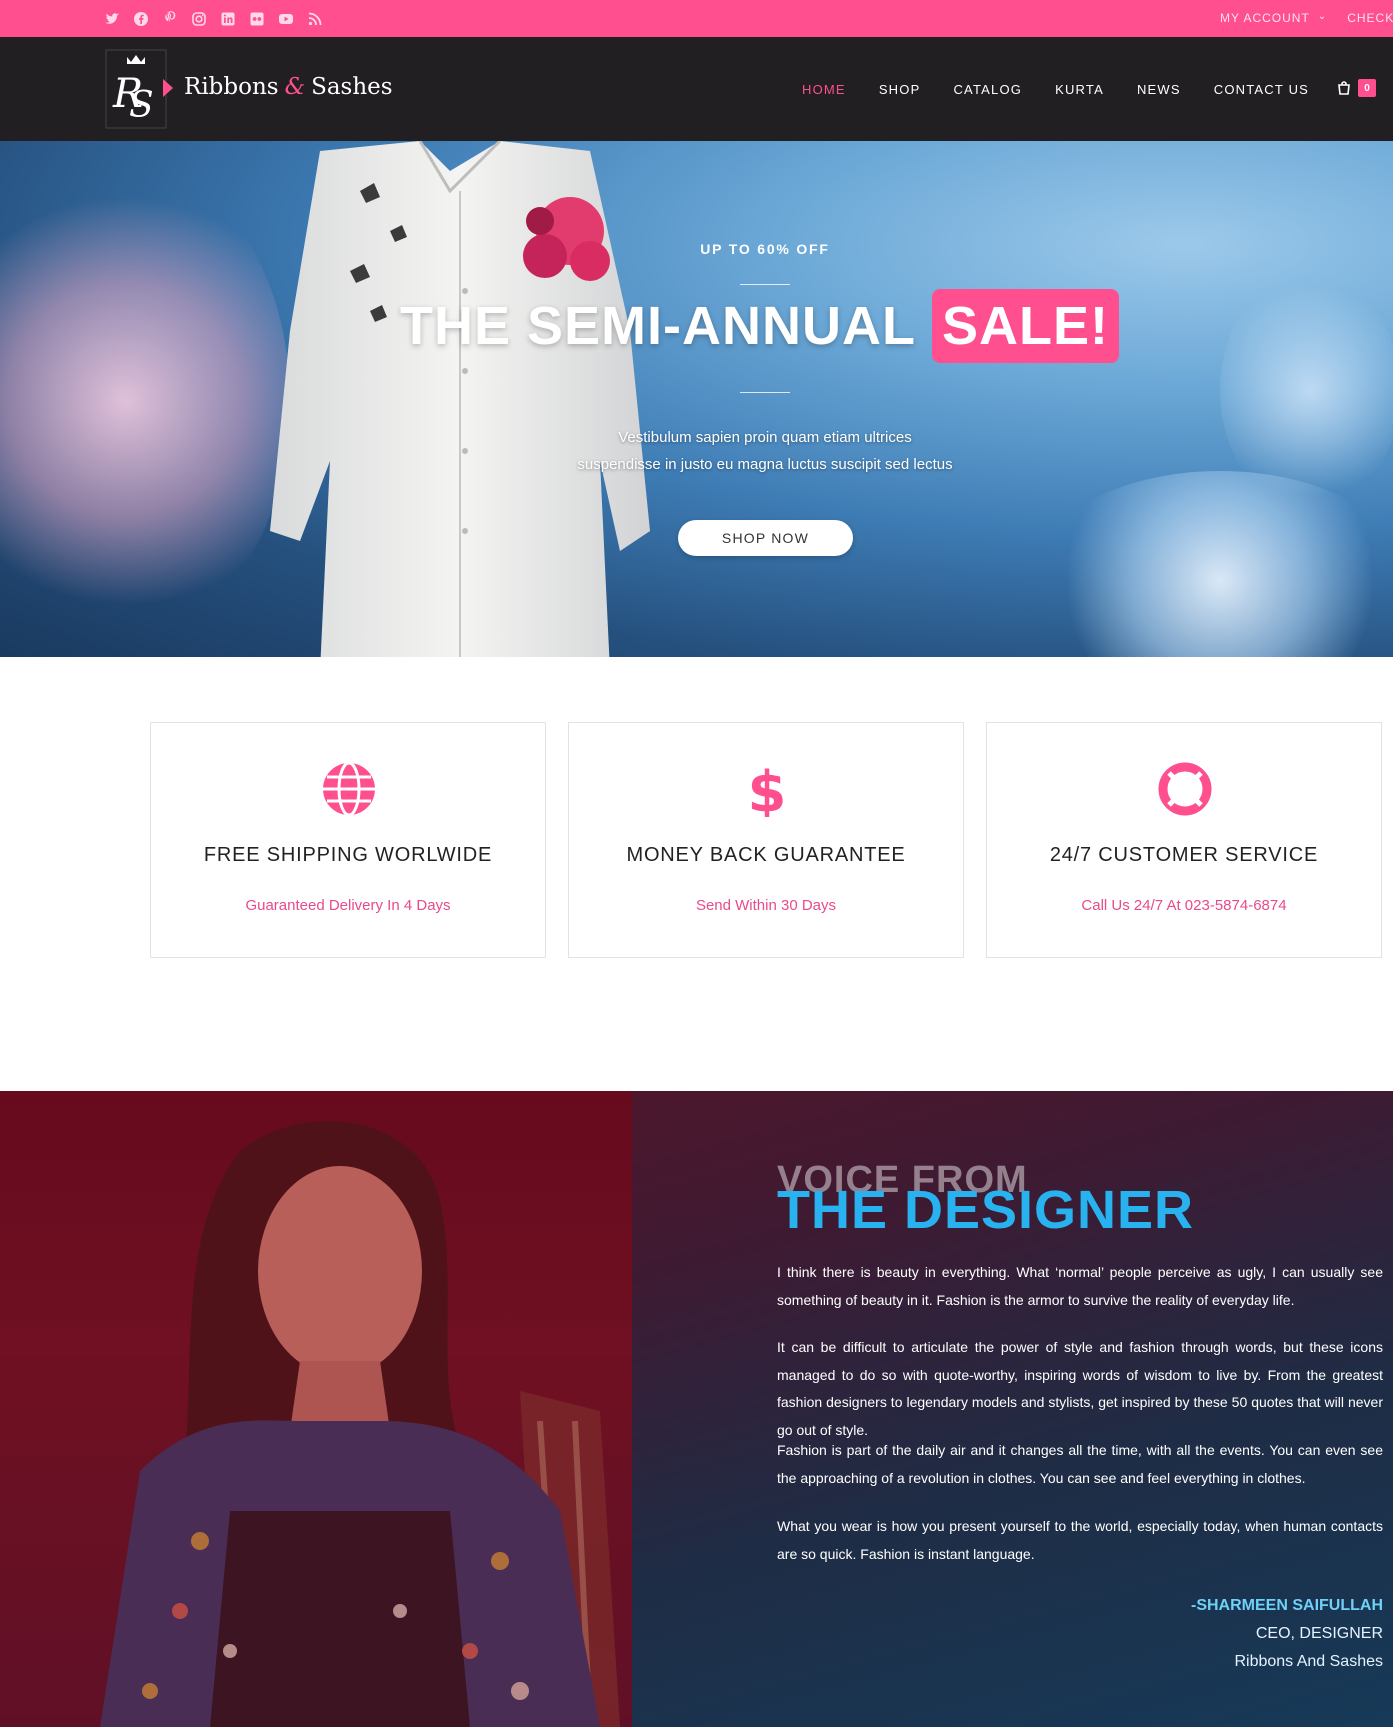 The width and height of the screenshot is (1393, 1727). Describe the element at coordinates (257, 19) in the screenshot. I see `flickr-icon` at that location.